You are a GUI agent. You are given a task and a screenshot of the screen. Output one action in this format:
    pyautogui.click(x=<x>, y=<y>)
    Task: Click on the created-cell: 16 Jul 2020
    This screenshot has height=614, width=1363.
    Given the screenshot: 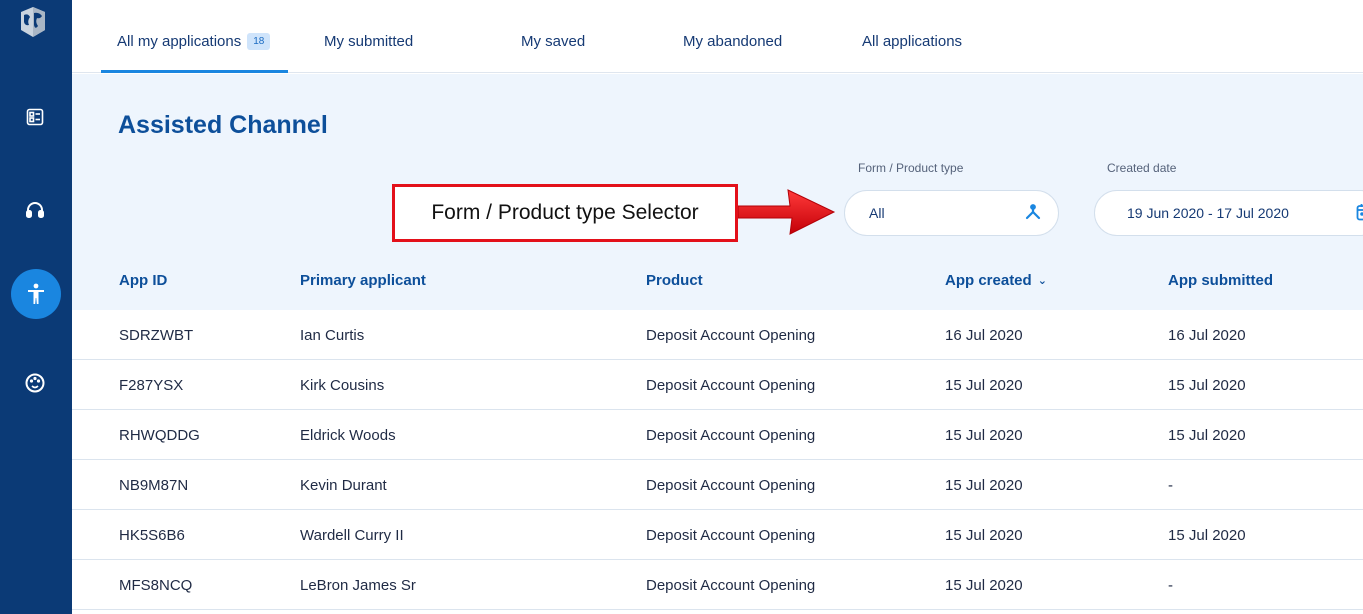 What is the action you would take?
    pyautogui.click(x=984, y=335)
    